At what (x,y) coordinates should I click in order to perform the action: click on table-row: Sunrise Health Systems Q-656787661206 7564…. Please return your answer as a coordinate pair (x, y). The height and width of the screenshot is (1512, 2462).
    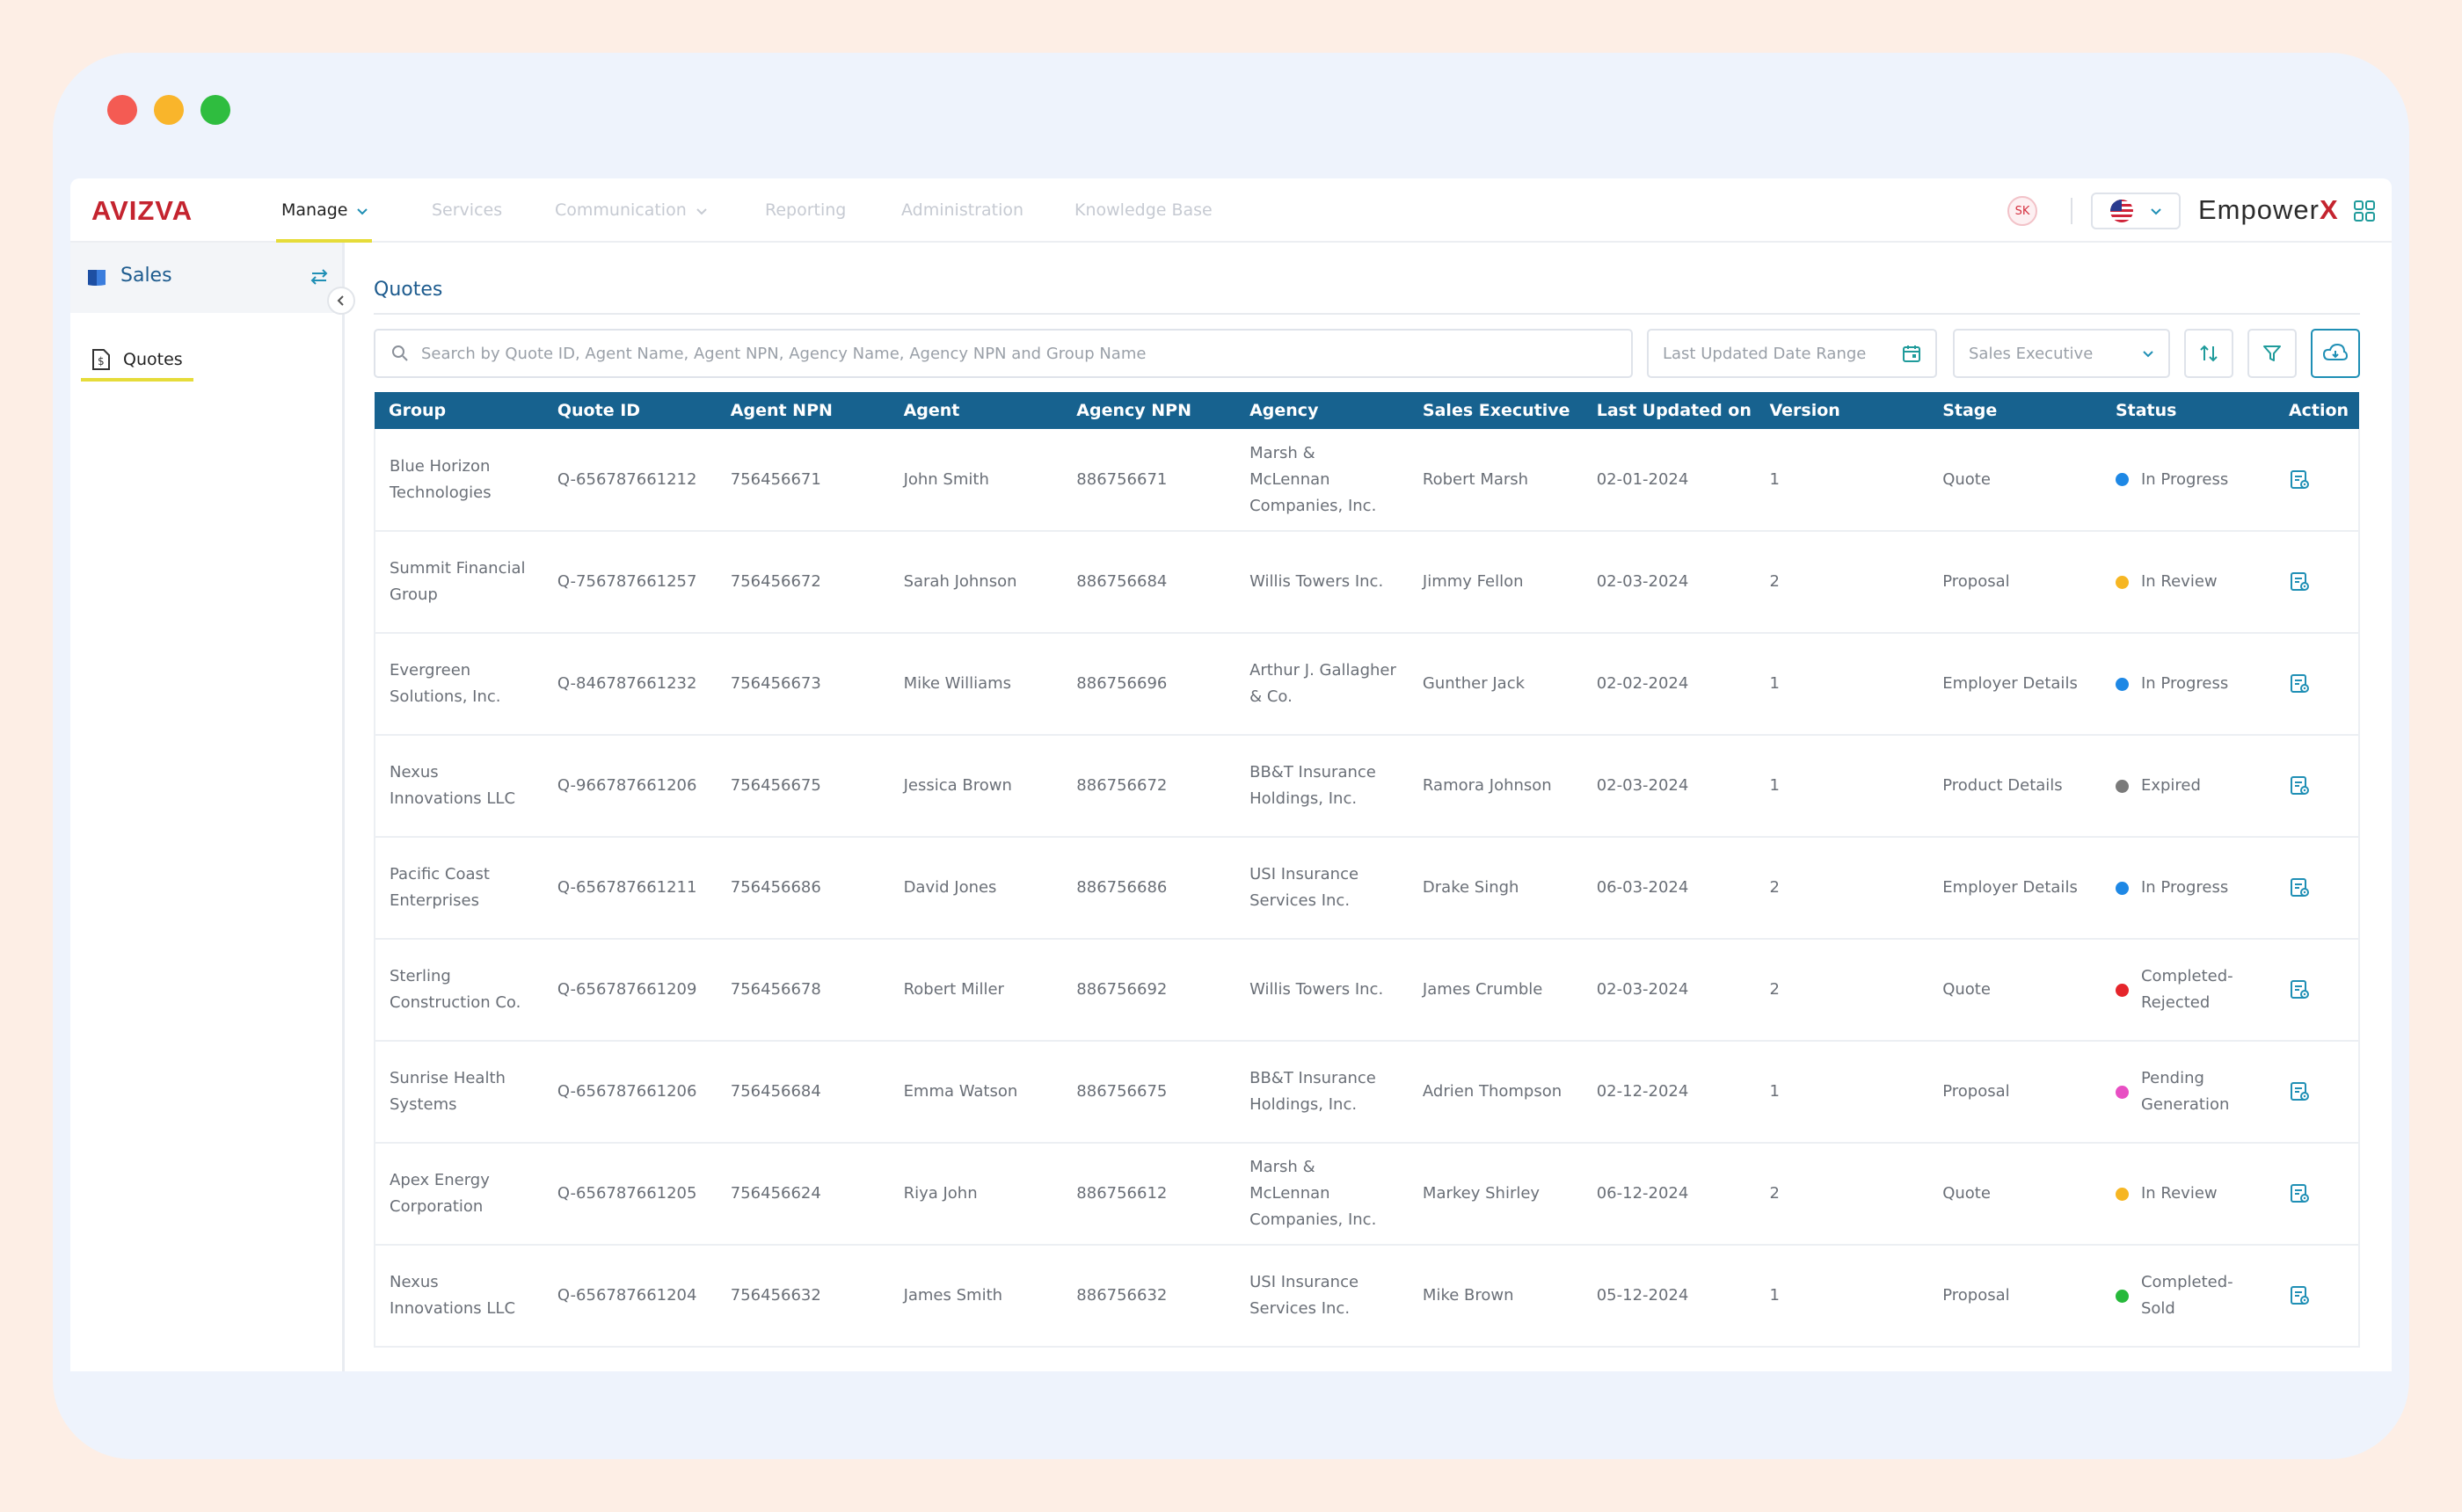
    Looking at the image, I should click on (1367, 1092).